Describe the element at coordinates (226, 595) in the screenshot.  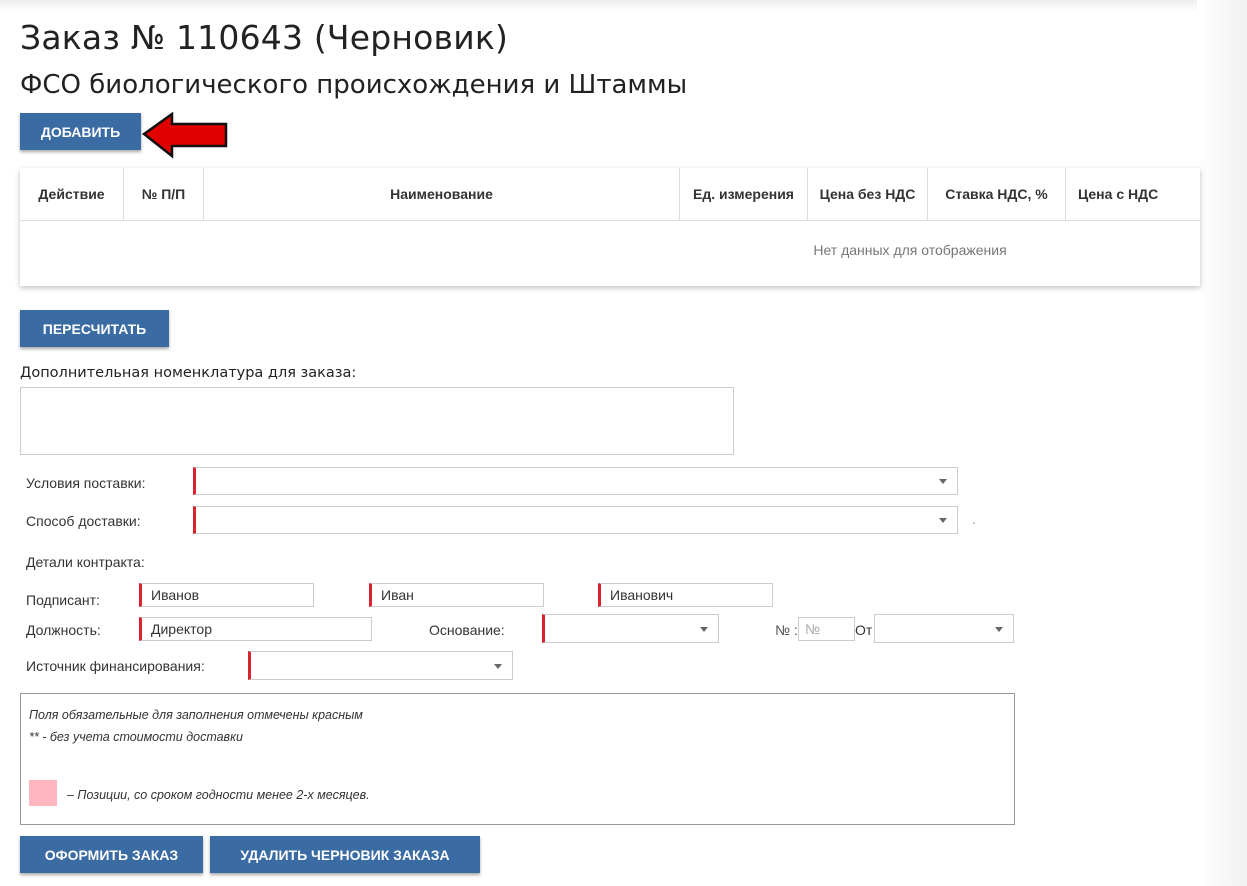
I see `signer-last-name-input: Иванов` at that location.